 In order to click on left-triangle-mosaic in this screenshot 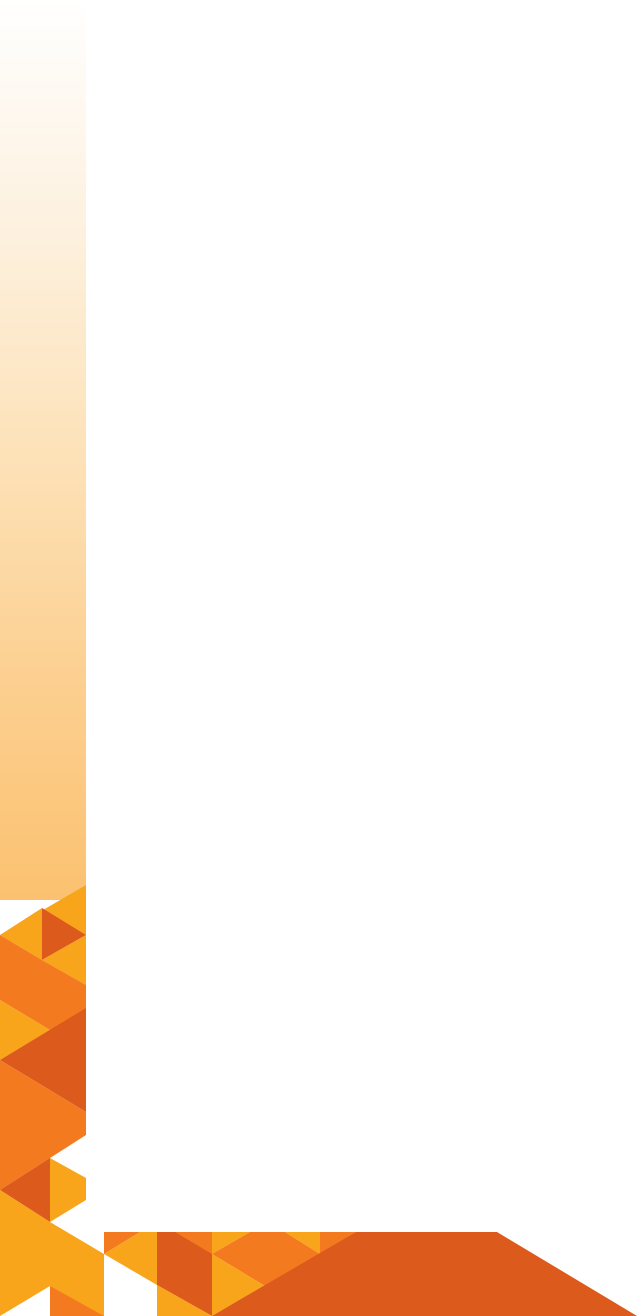, I will do `click(52, 1100)`.